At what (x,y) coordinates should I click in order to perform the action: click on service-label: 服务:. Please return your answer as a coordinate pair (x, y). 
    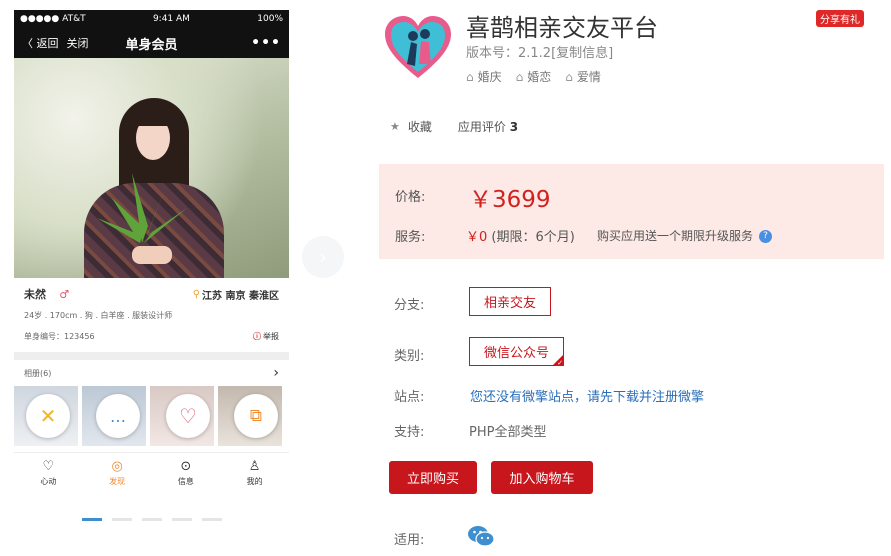
    Looking at the image, I should click on (410, 237).